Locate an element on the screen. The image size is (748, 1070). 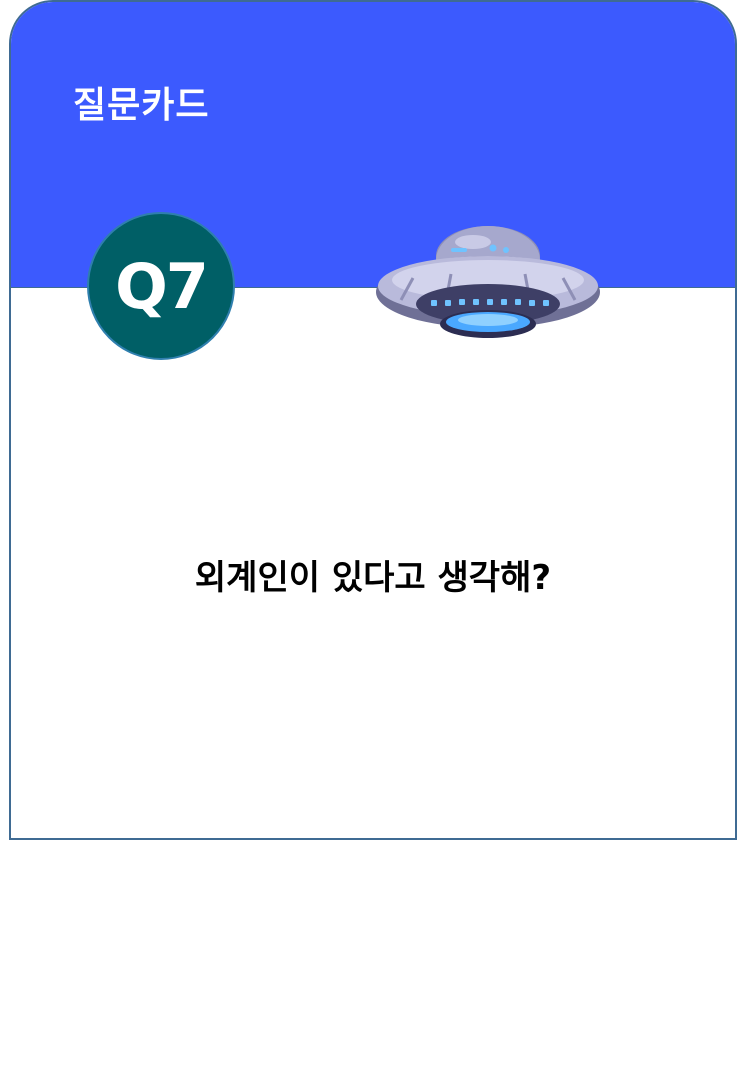
question-text: 외계인이 있다고 생각해? is located at coordinates (373, 578).